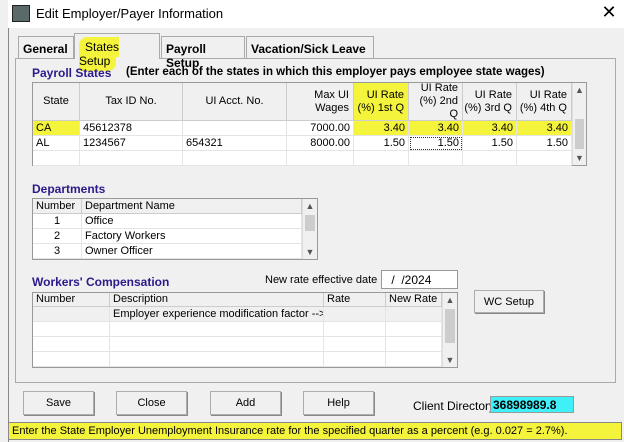  Describe the element at coordinates (57, 251) in the screenshot. I see `table-cell: 3` at that location.